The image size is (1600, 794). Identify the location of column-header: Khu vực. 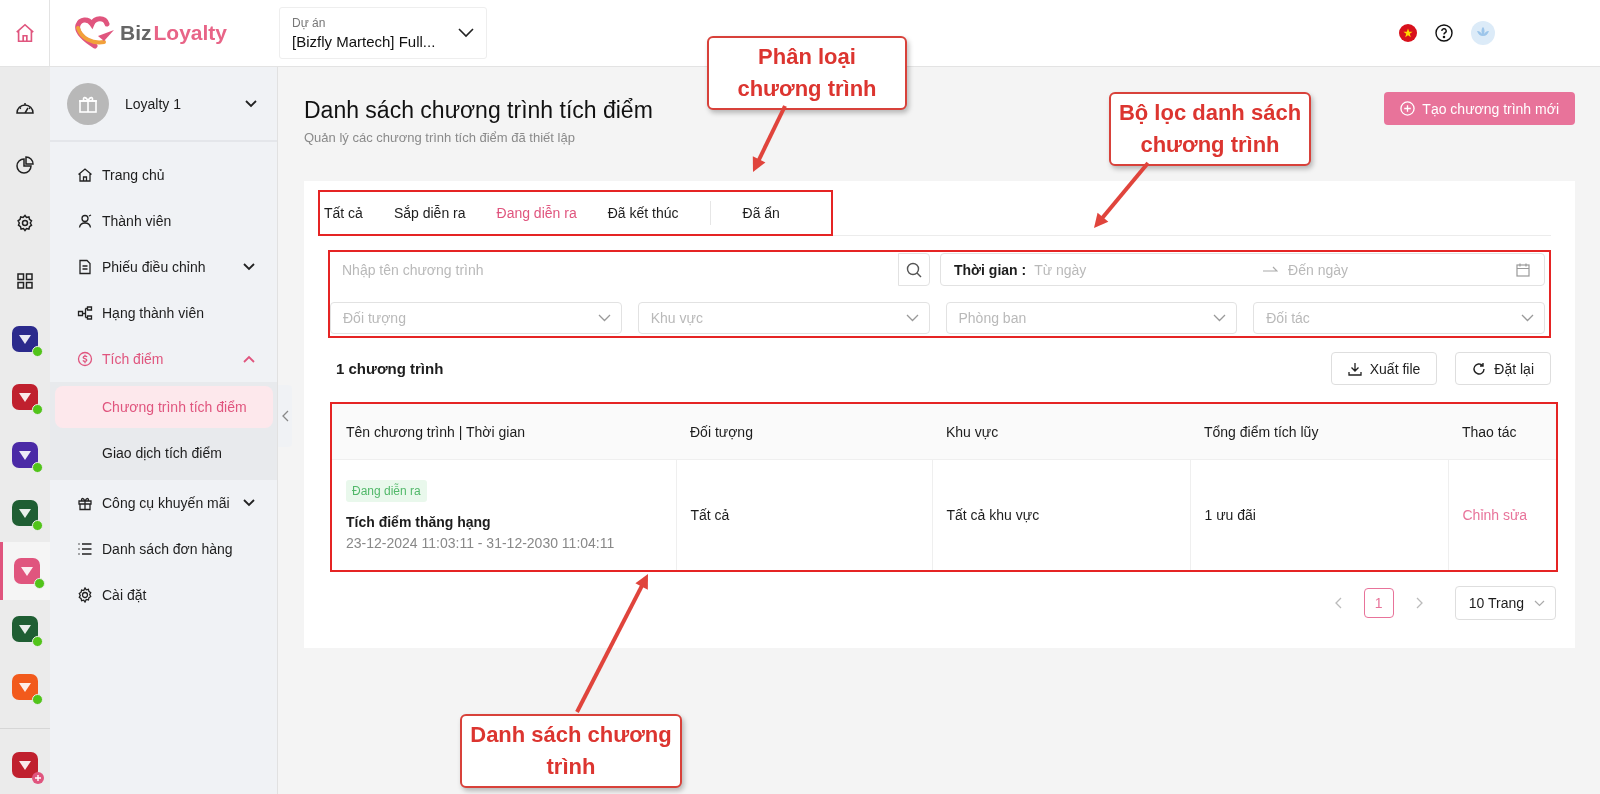
(1061, 432).